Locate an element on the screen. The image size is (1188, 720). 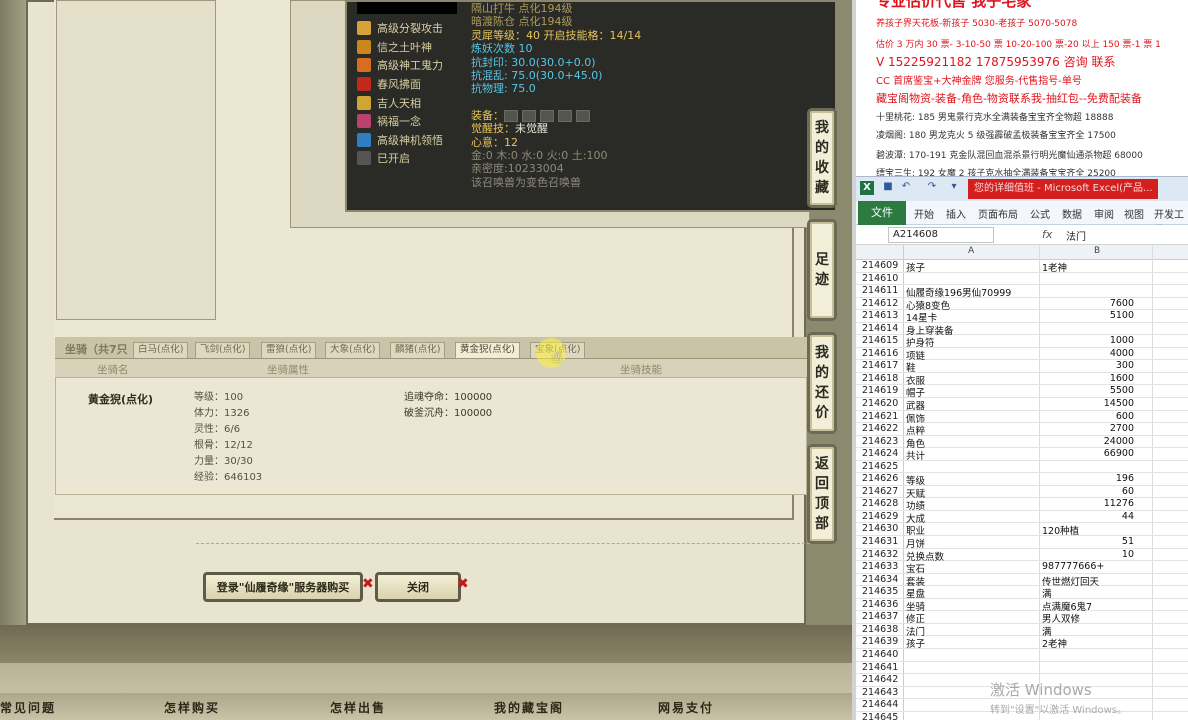
row-number: 214613 is located at coordinates (883, 315).